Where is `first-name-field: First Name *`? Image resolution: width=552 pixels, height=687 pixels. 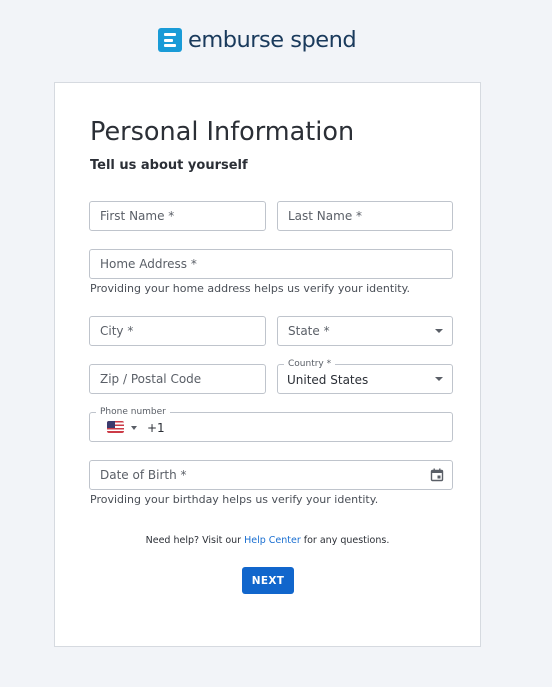 first-name-field: First Name * is located at coordinates (177, 216).